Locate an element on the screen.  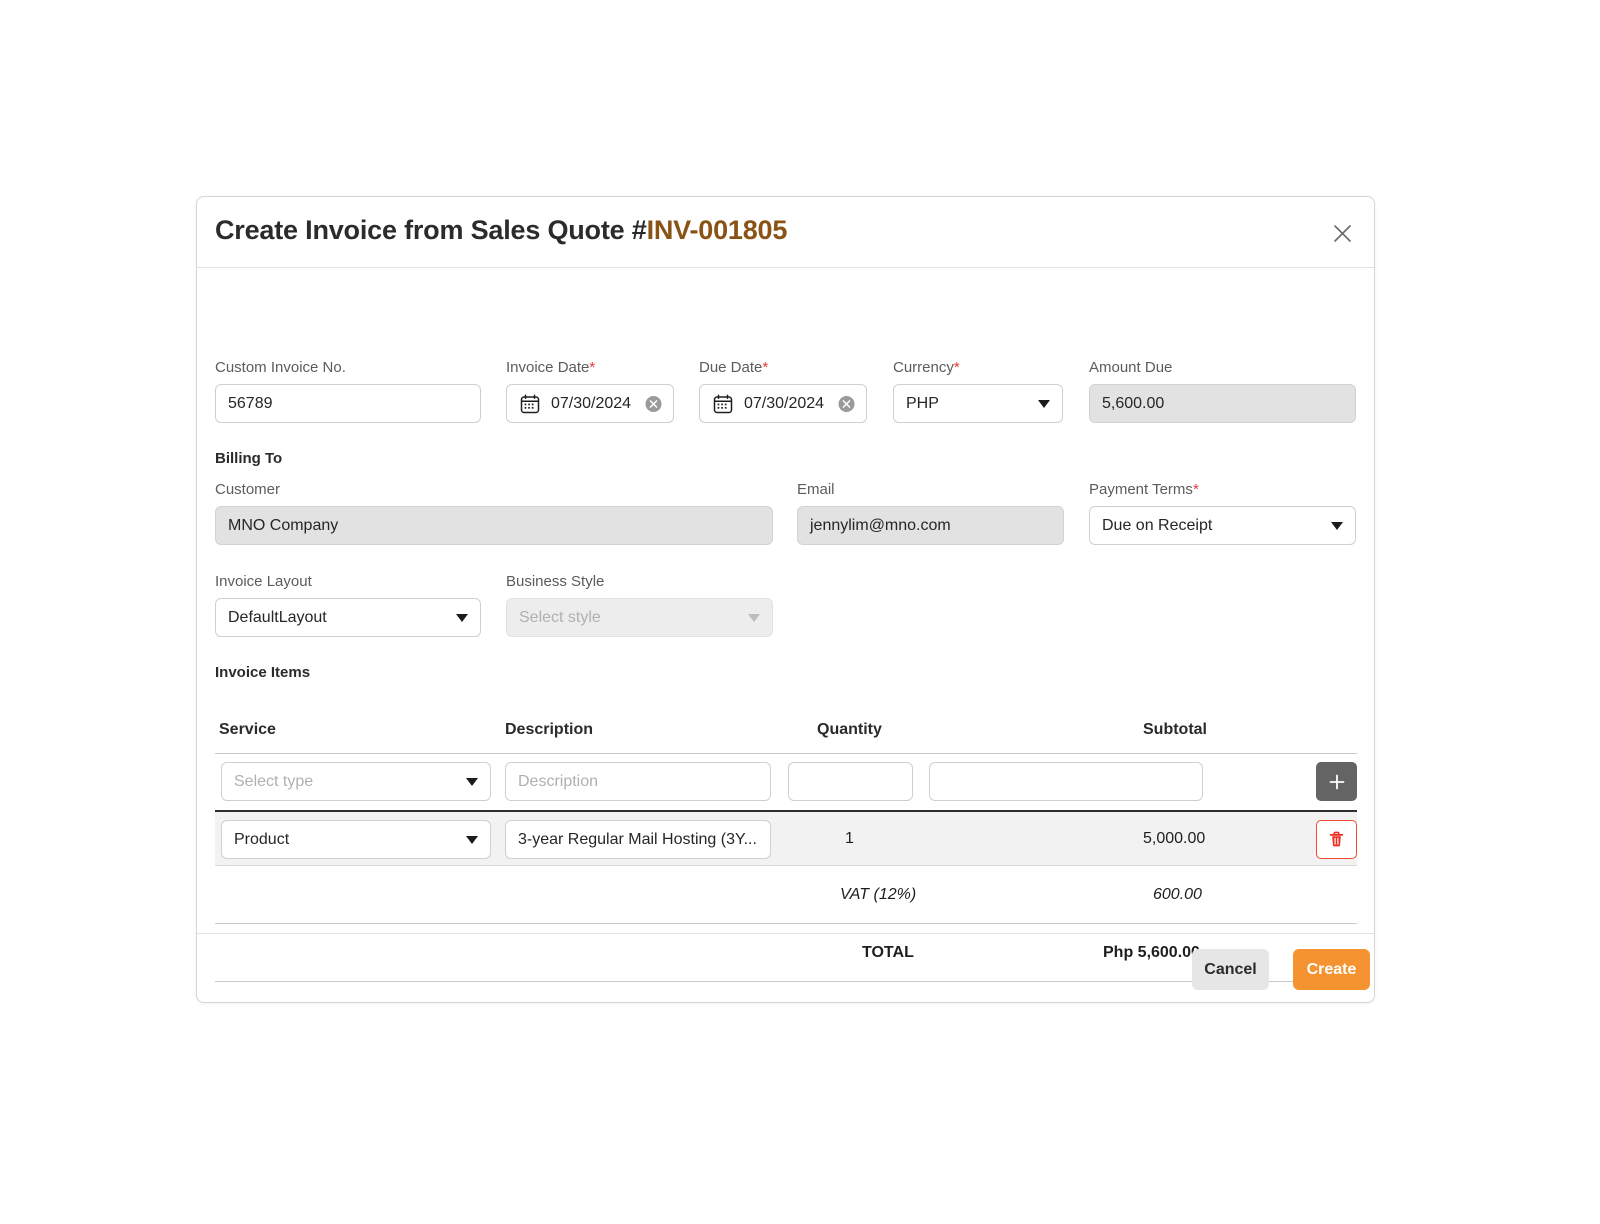
field-value: Product is located at coordinates (262, 839).